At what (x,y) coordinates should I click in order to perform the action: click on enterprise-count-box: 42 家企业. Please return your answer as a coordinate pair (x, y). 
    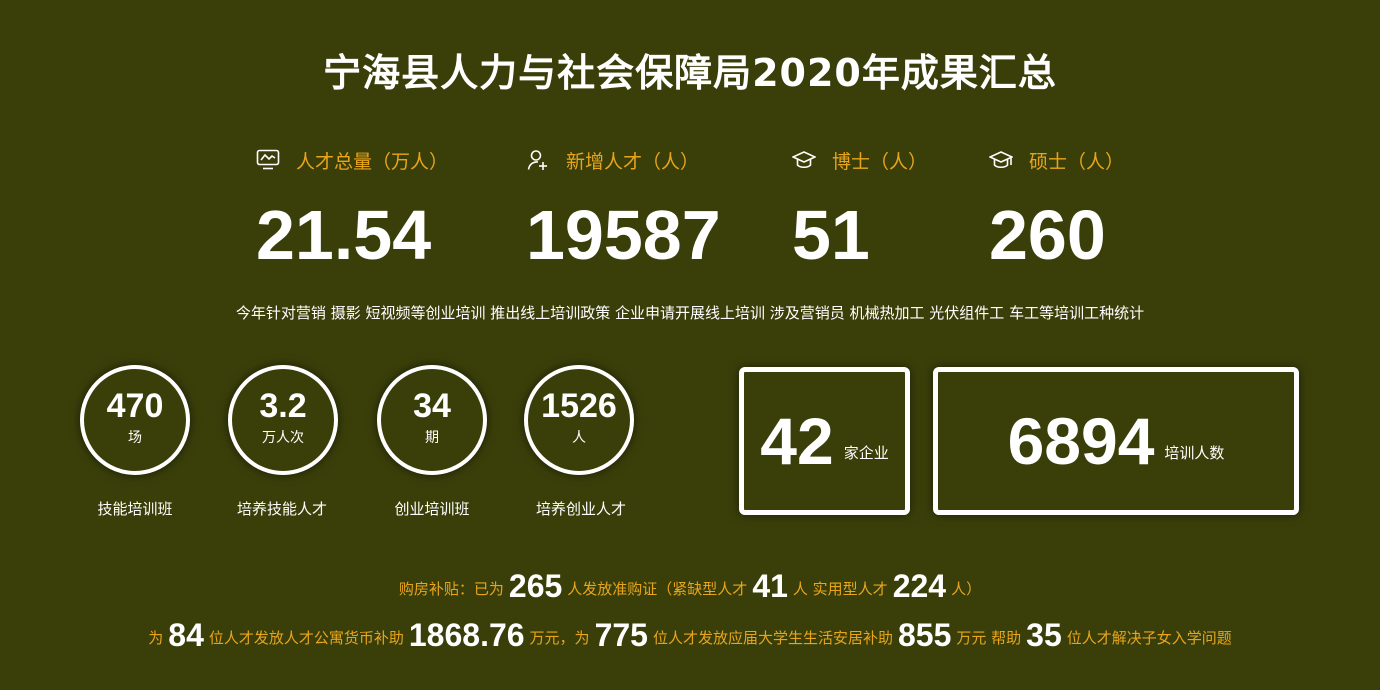
    Looking at the image, I should click on (824, 441).